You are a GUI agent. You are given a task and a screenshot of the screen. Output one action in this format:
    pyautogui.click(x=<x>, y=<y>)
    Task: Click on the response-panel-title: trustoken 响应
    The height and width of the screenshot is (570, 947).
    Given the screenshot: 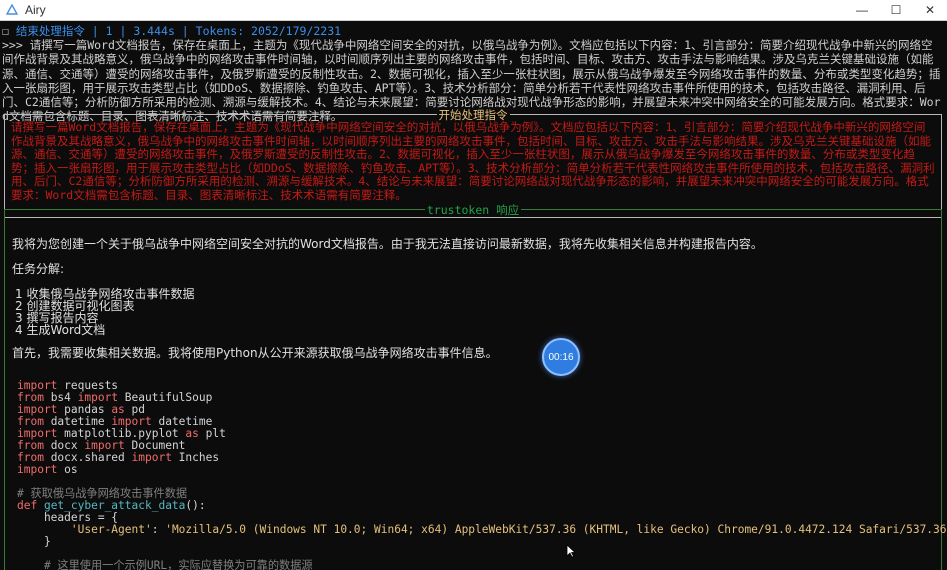 What is the action you would take?
    pyautogui.click(x=473, y=210)
    